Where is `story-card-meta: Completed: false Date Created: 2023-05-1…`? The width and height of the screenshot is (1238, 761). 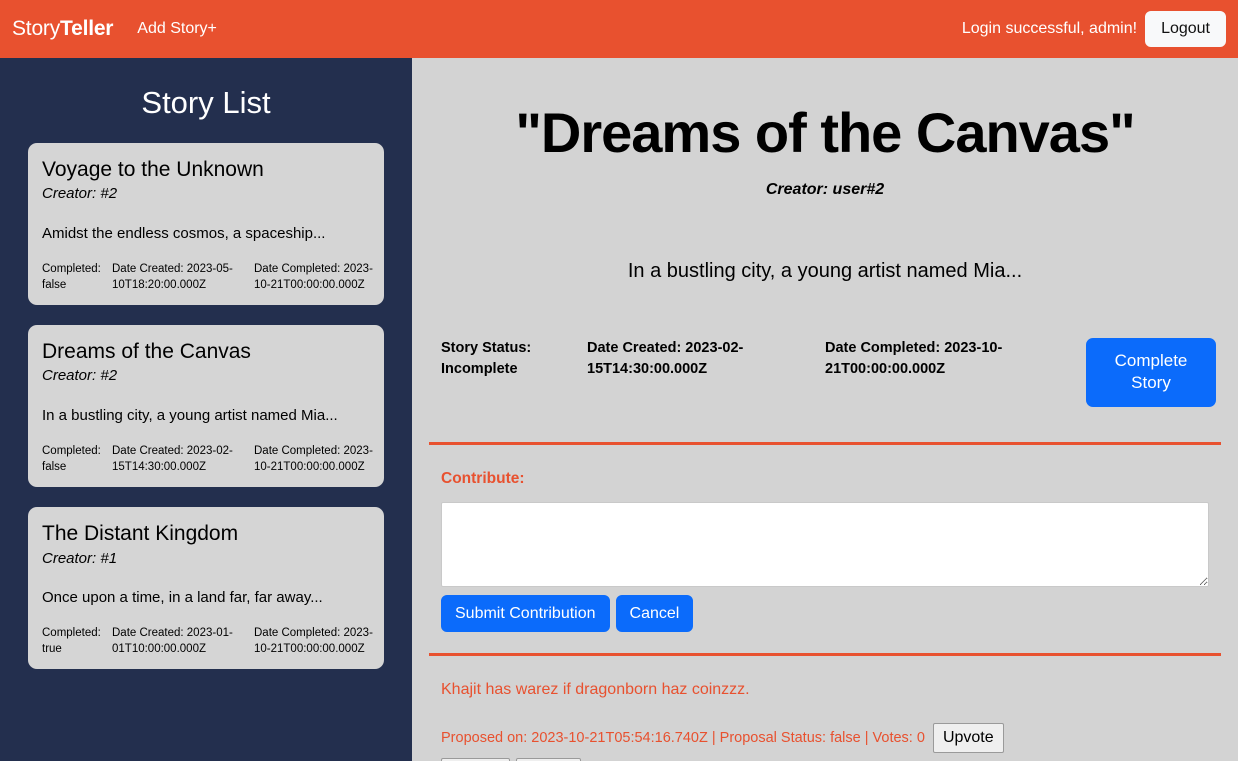 story-card-meta: Completed: false Date Created: 2023-05-1… is located at coordinates (207, 277).